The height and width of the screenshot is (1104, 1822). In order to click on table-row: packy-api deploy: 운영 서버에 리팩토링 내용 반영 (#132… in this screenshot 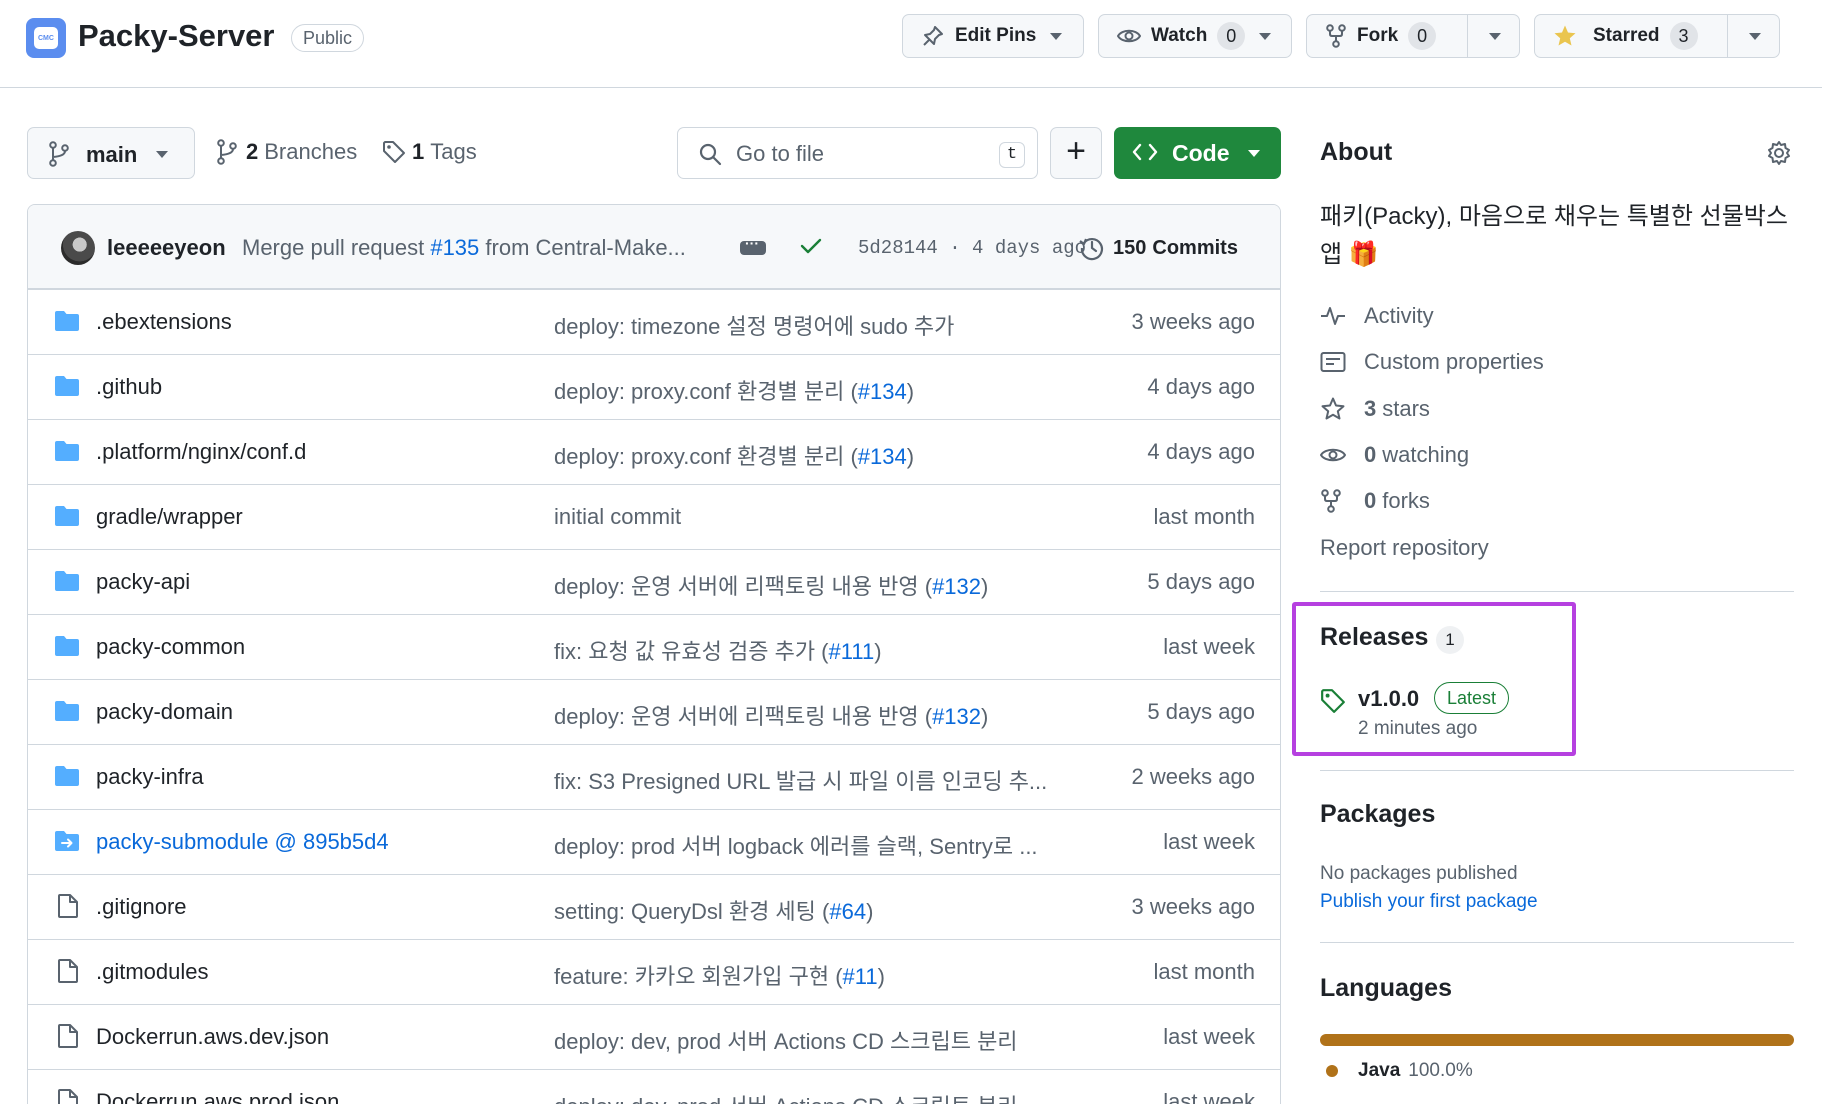, I will do `click(654, 581)`.